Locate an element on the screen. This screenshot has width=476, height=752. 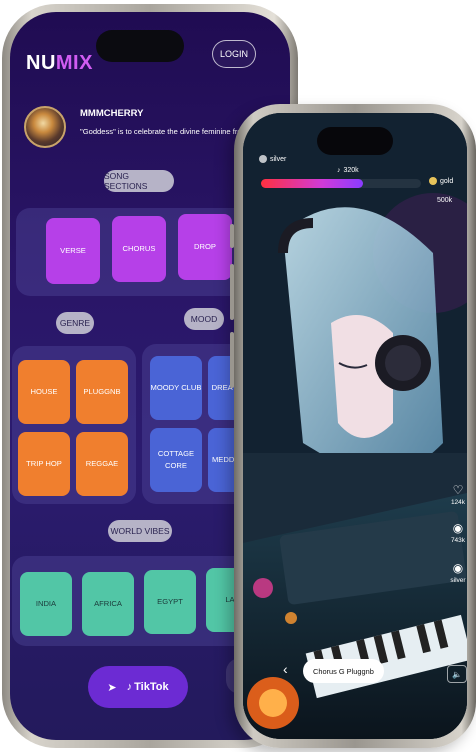
like-count: 124k is located at coordinates (458, 502).